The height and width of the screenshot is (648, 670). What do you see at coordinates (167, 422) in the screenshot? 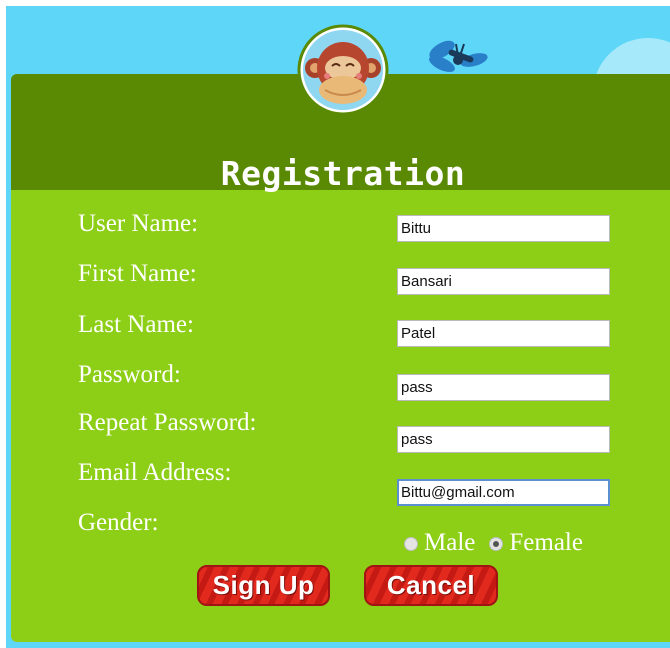
I see `repeat-password-label: Repeat Password:` at bounding box center [167, 422].